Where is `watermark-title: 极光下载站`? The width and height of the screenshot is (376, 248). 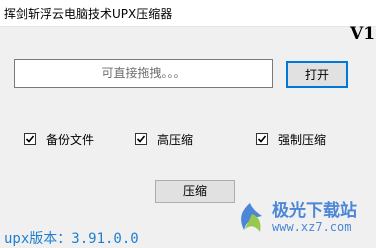
watermark-title: 极光下载站 is located at coordinates (314, 211).